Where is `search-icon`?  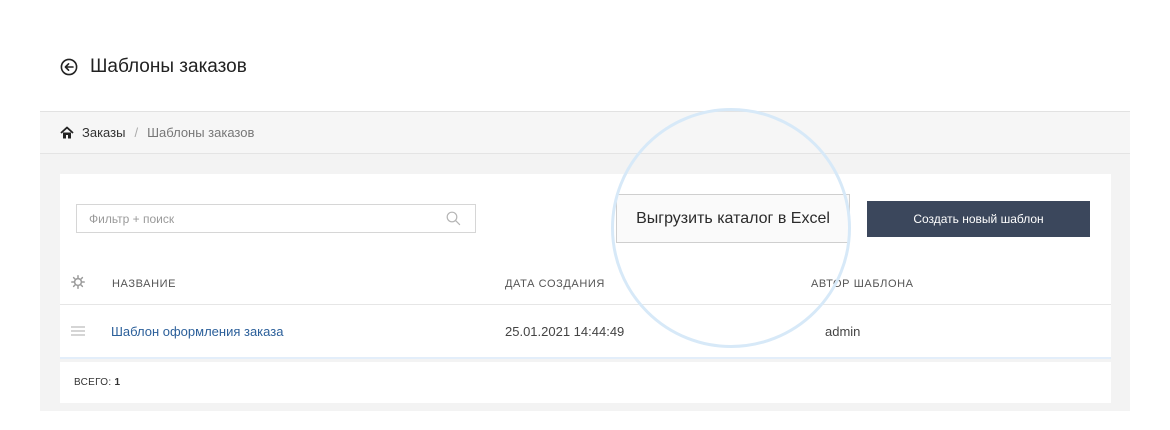
search-icon is located at coordinates (453, 218).